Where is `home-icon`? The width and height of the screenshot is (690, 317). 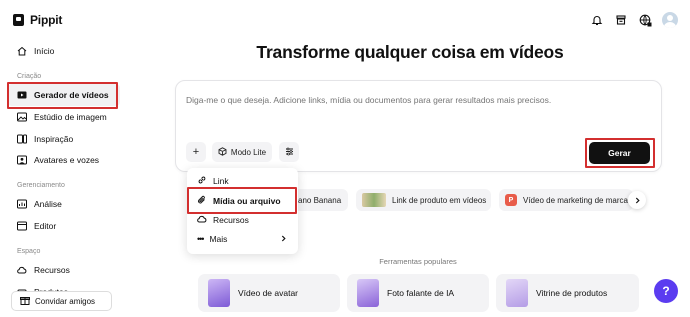 home-icon is located at coordinates (22, 51).